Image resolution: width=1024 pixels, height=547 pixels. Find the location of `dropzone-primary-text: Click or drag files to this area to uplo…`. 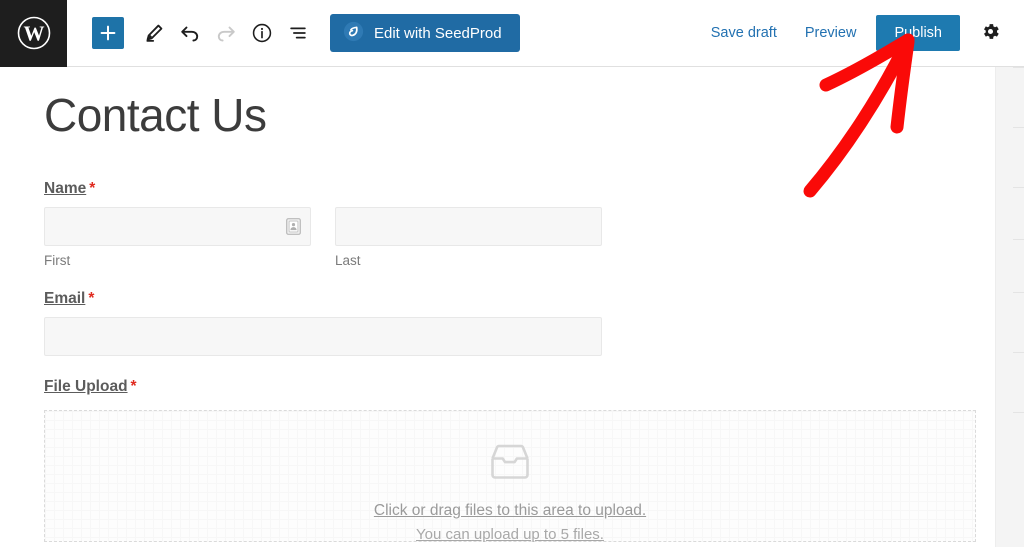

dropzone-primary-text: Click or drag files to this area to uplo… is located at coordinates (510, 510).